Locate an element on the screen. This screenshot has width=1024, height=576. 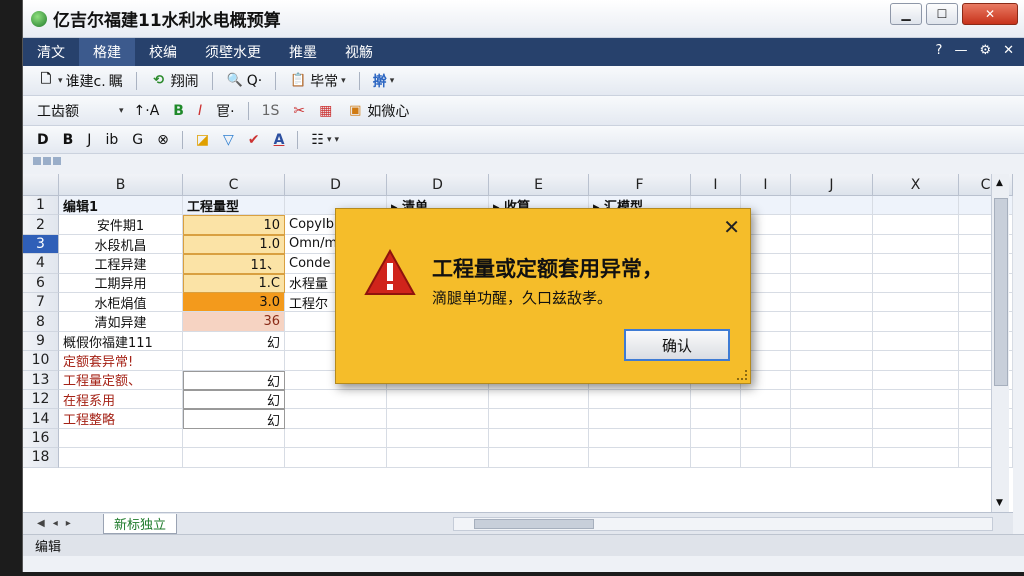
scissors-icon: ✂ is located at coordinates (299, 111).